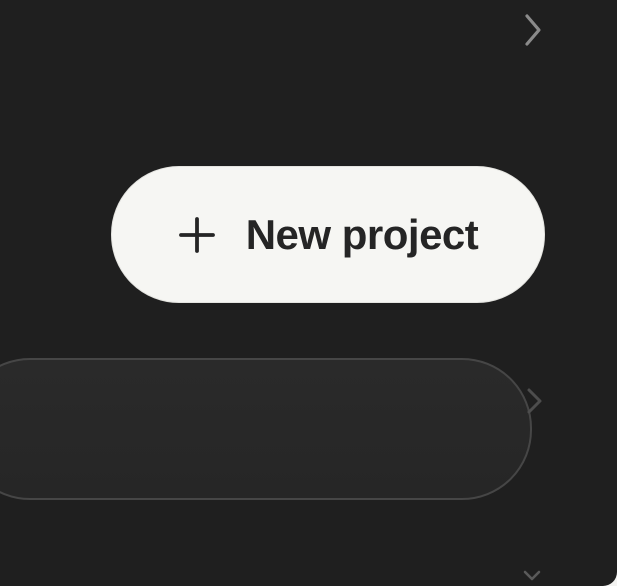 Image resolution: width=617 pixels, height=586 pixels. I want to click on chevron-down-icon, so click(532, 577).